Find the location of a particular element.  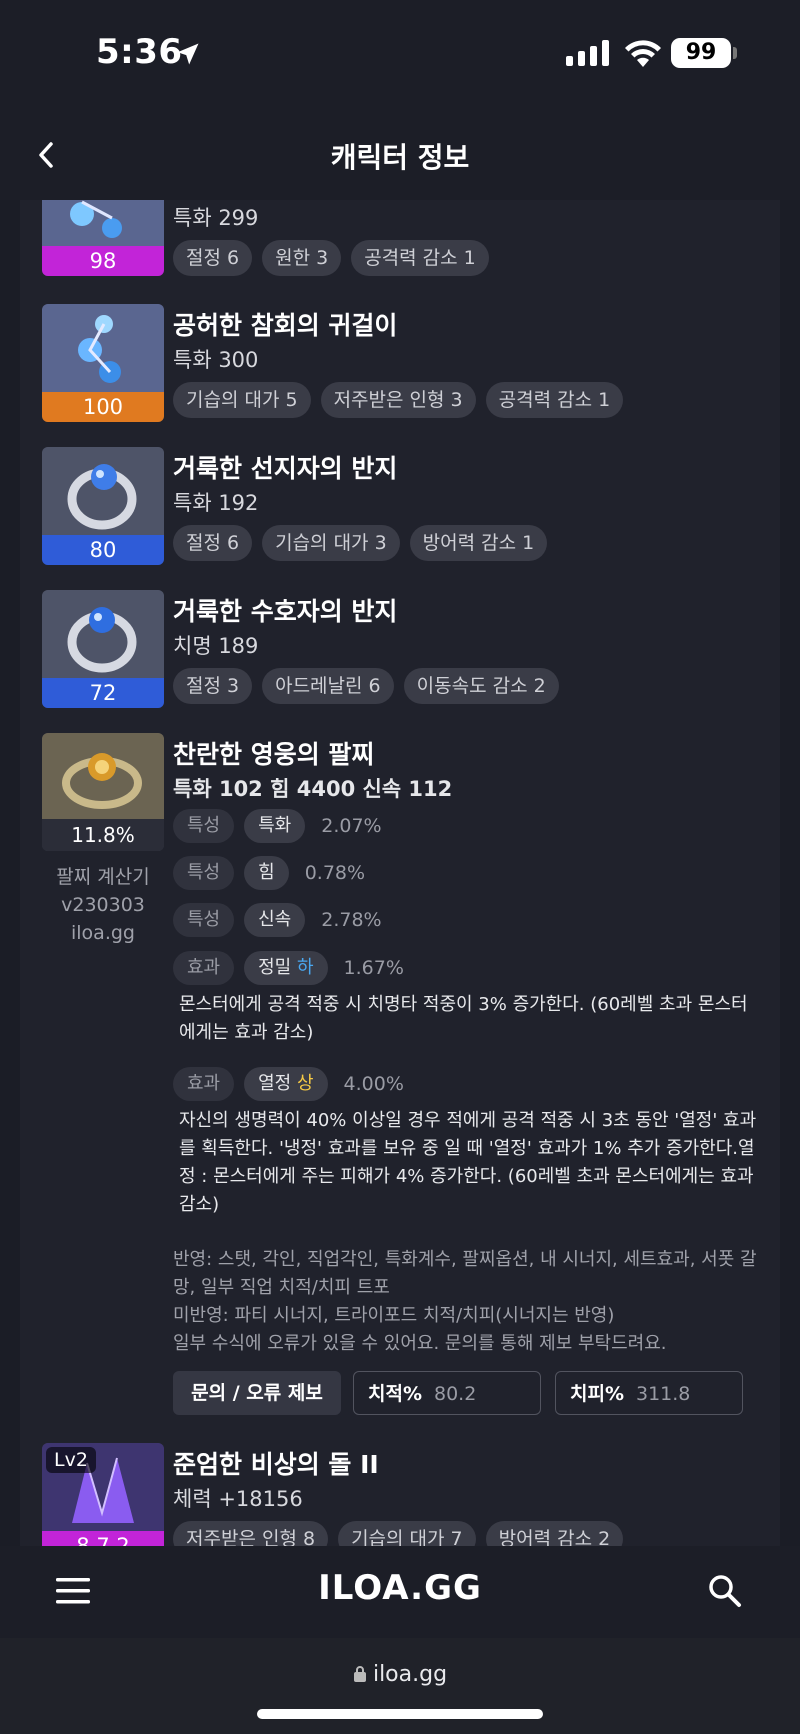

bracelet-percent: 11.8% is located at coordinates (103, 835).